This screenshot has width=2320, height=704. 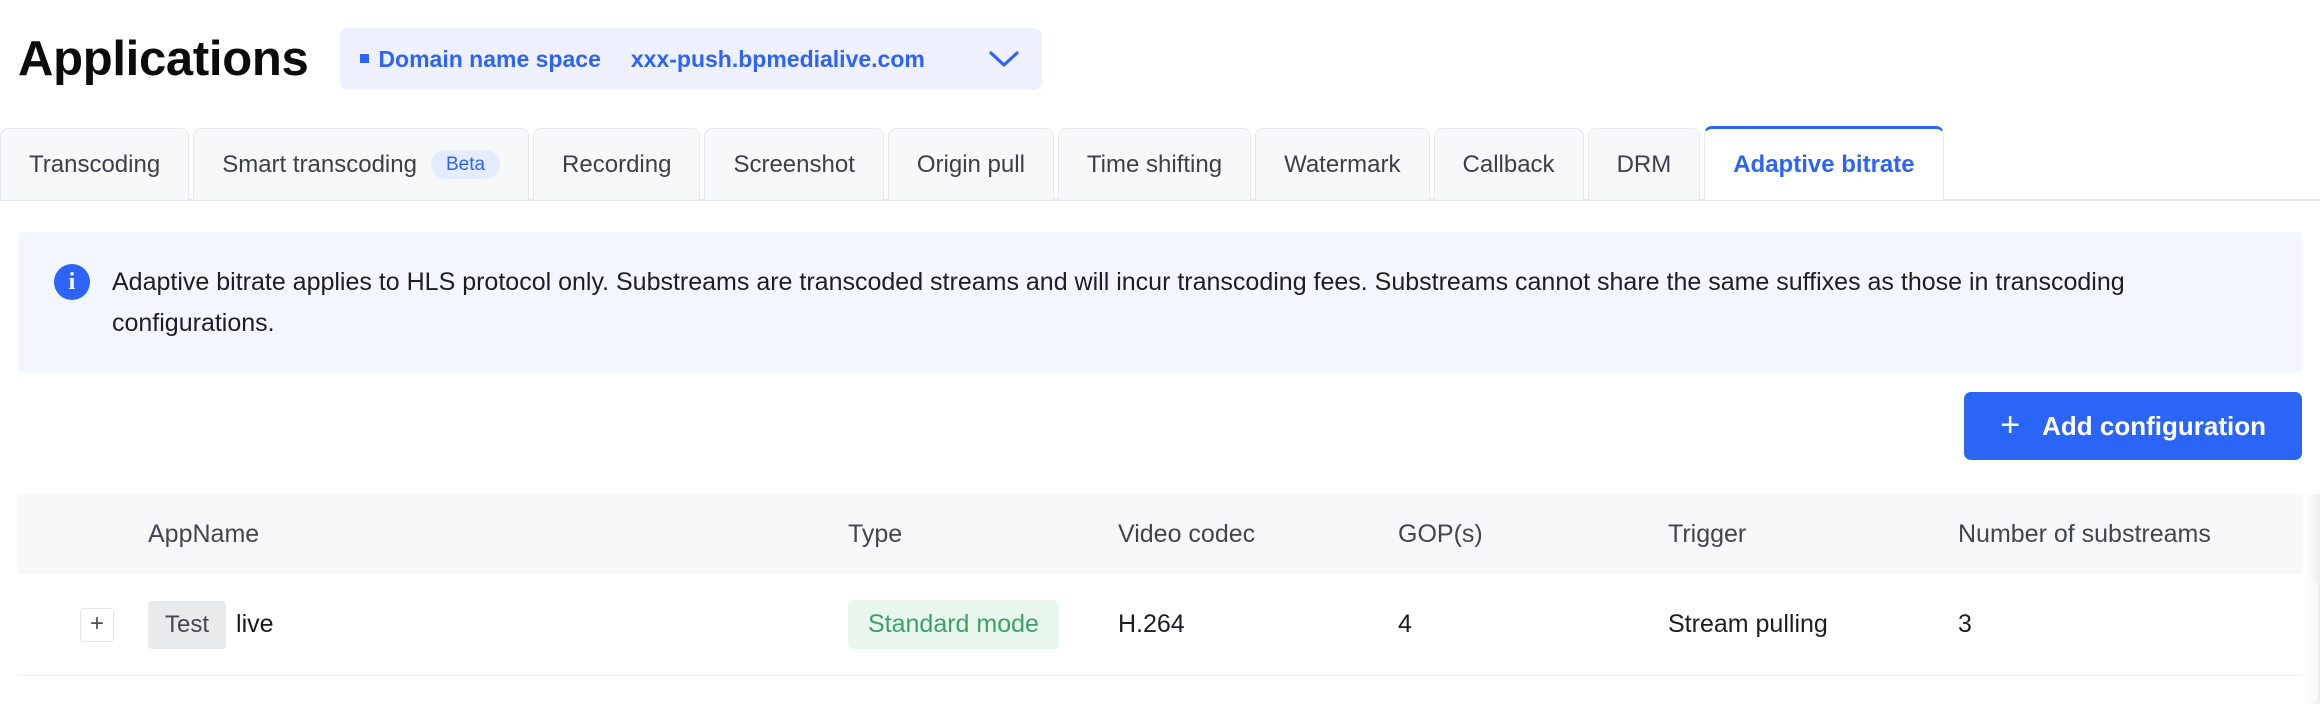 I want to click on add-configuration-label: Add configuration, so click(x=2154, y=425).